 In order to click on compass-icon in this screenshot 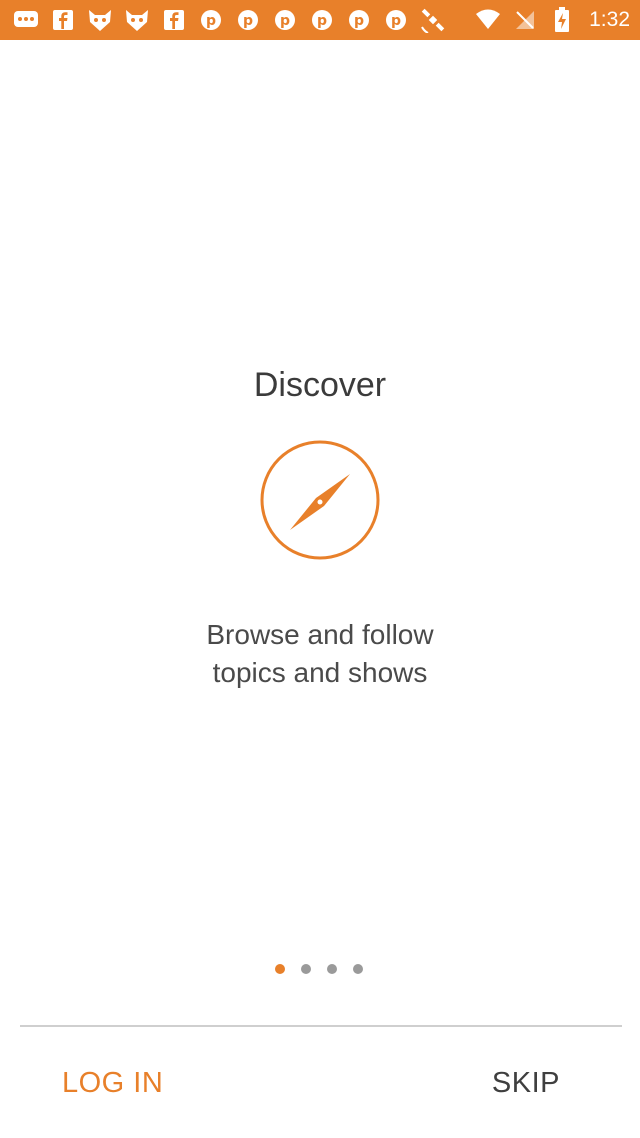, I will do `click(320, 500)`.